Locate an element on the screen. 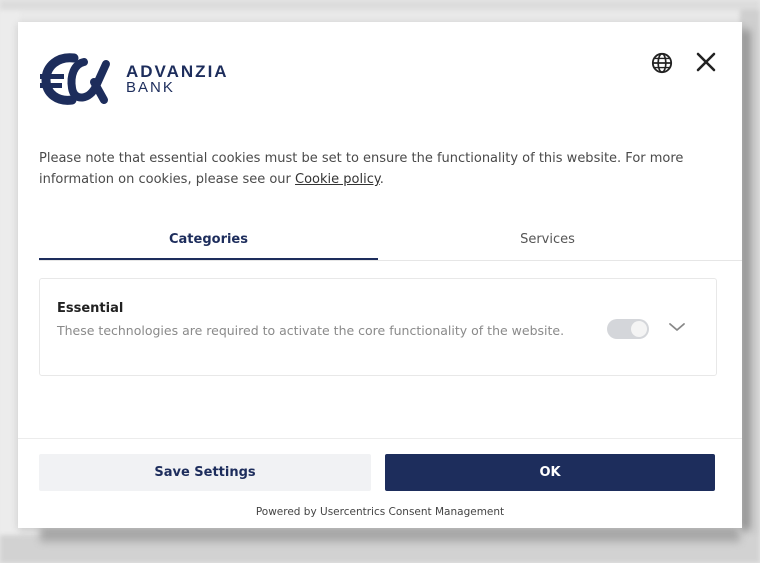 The height and width of the screenshot is (563, 760). essential-toggle is located at coordinates (628, 329).